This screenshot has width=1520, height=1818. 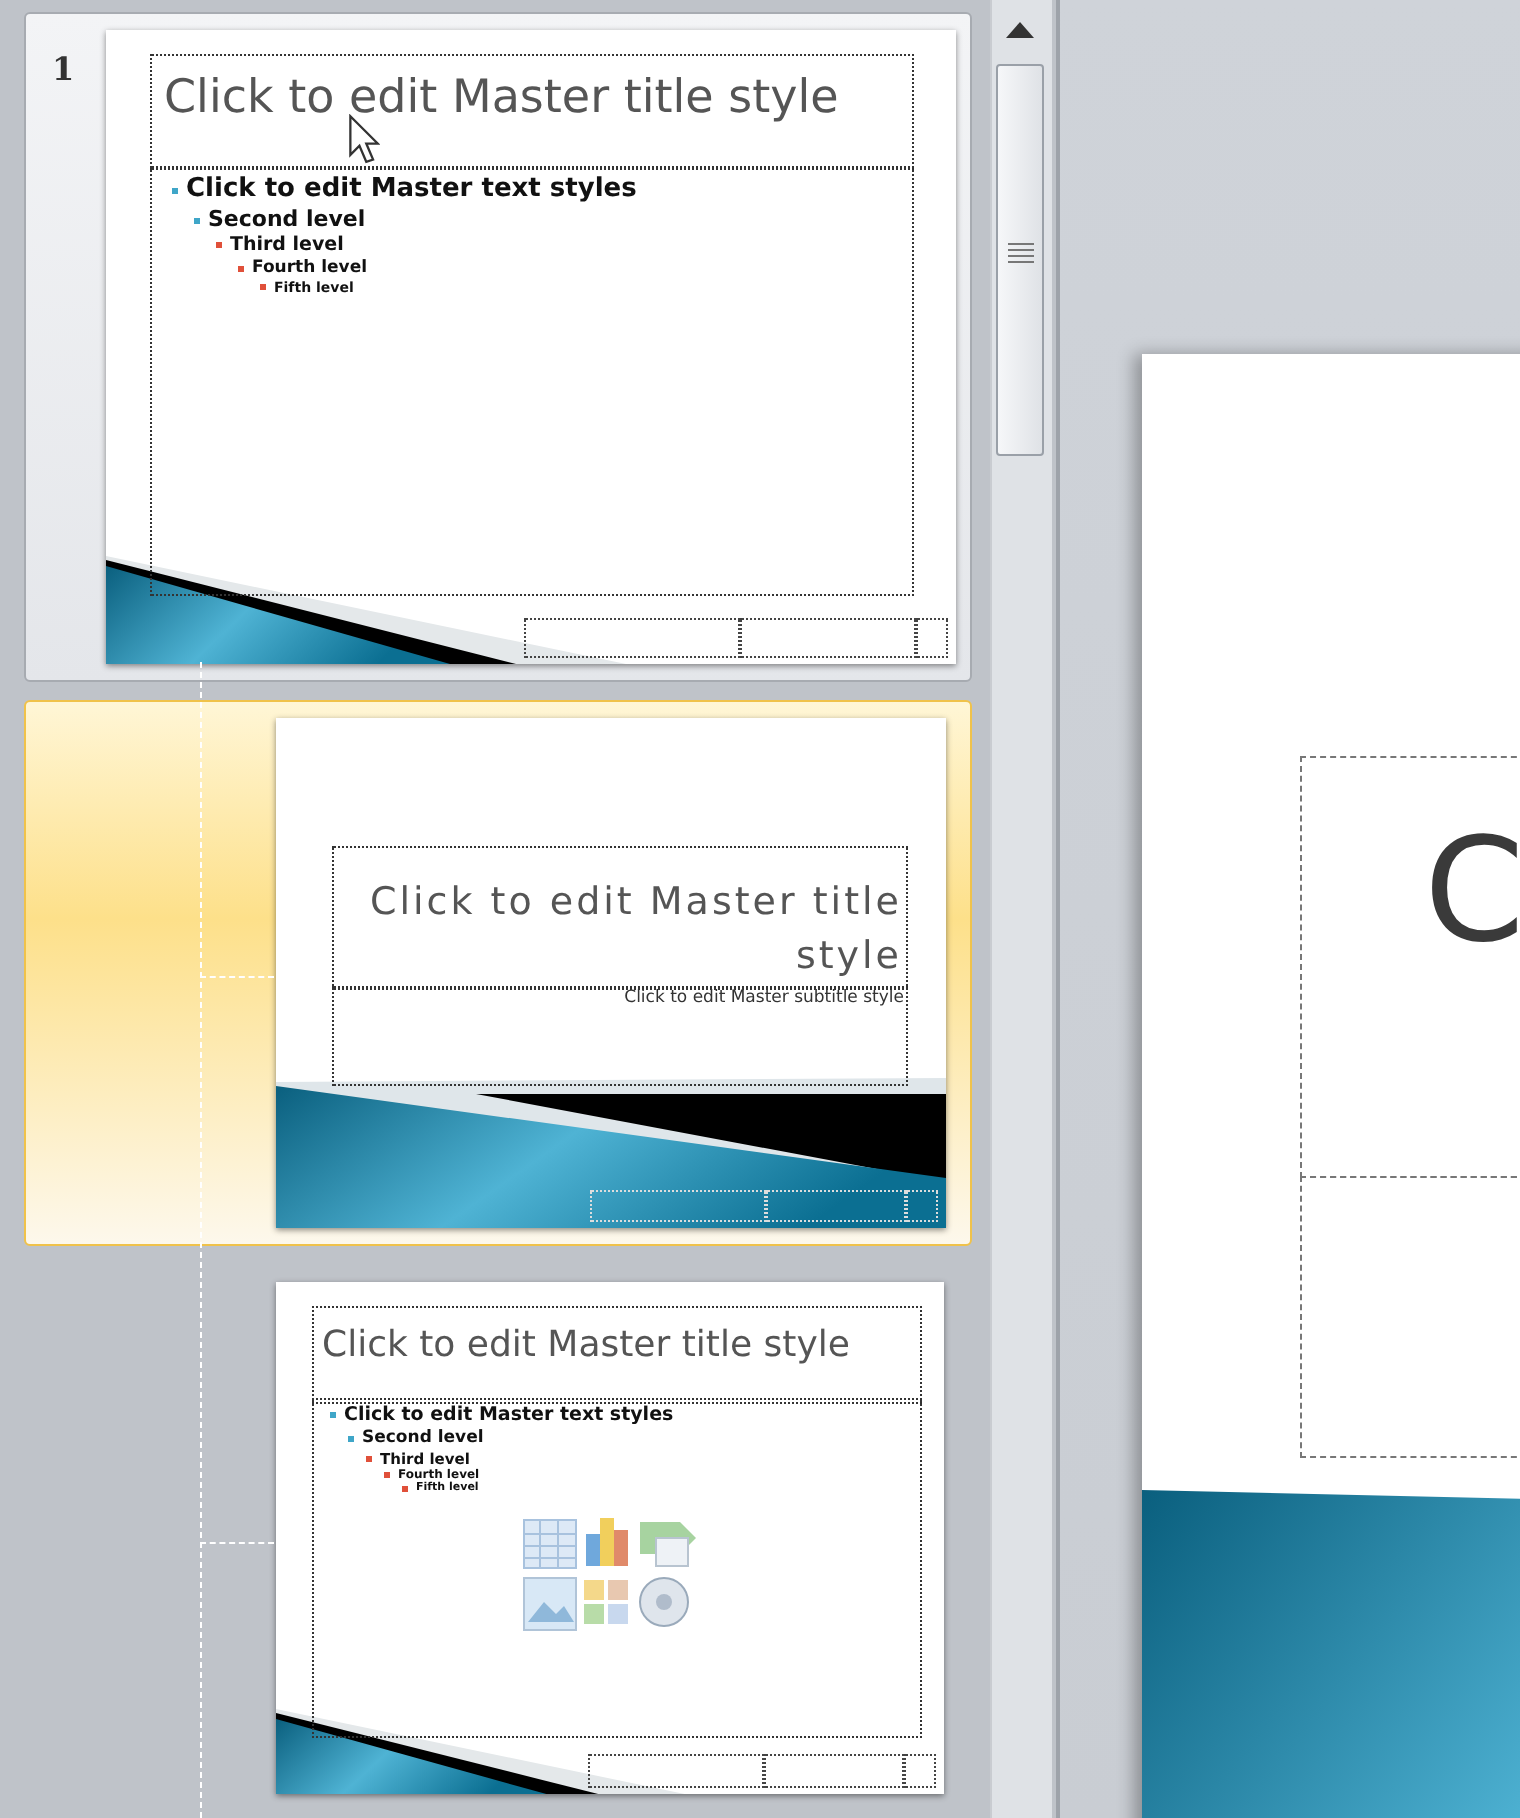 What do you see at coordinates (364, 139) in the screenshot?
I see `cursor-icon` at bounding box center [364, 139].